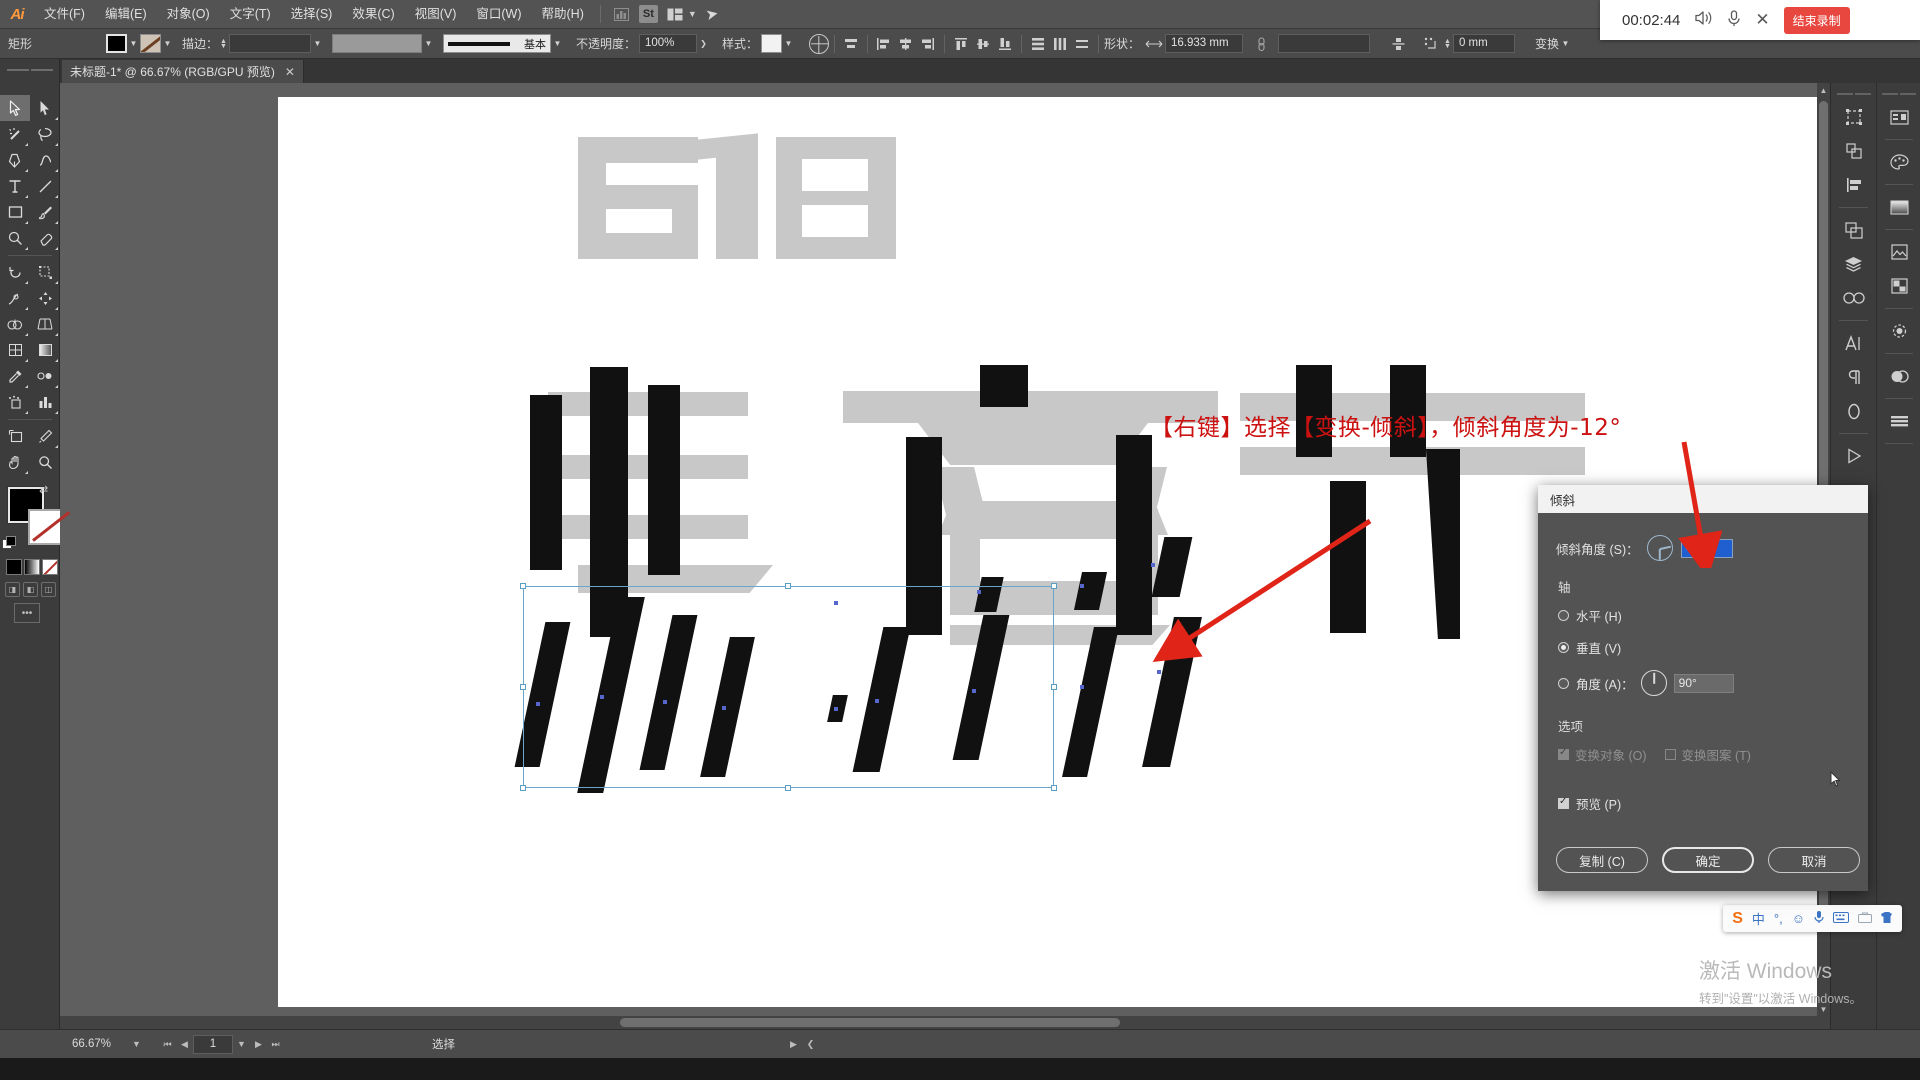 Image resolution: width=1920 pixels, height=1080 pixels. Describe the element at coordinates (622, 14) in the screenshot. I see `bridge-icon` at that location.